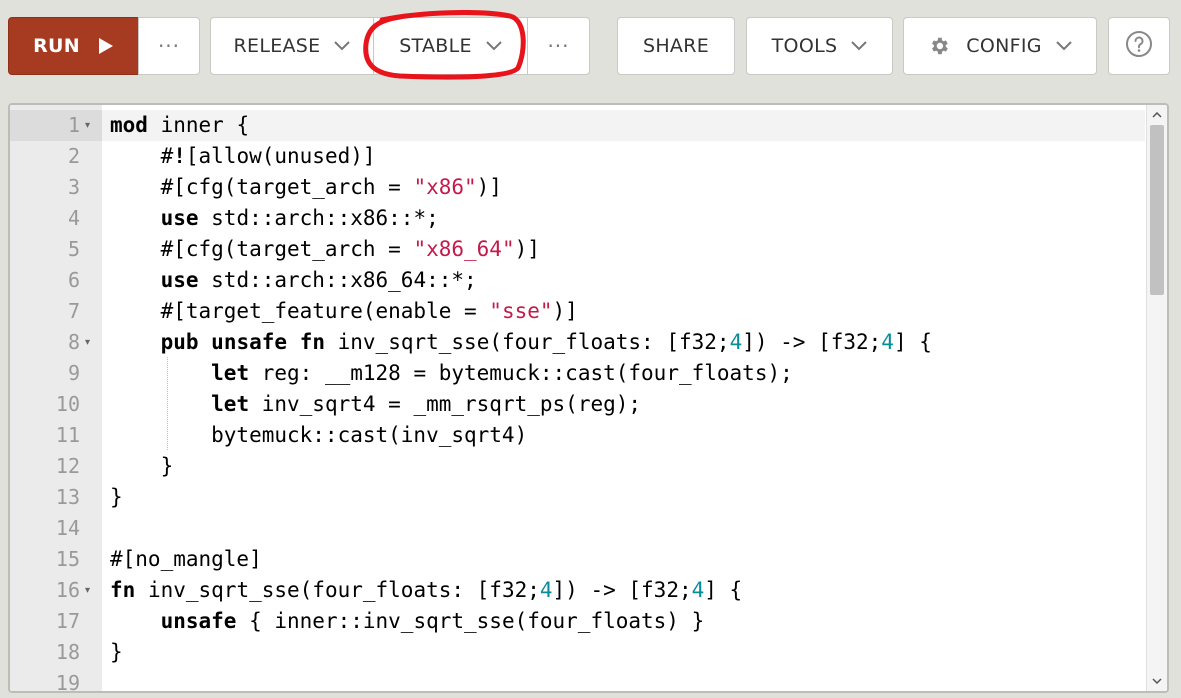  Describe the element at coordinates (274, 218) in the screenshot. I see `code-line: use std::arch::x86::*;` at that location.